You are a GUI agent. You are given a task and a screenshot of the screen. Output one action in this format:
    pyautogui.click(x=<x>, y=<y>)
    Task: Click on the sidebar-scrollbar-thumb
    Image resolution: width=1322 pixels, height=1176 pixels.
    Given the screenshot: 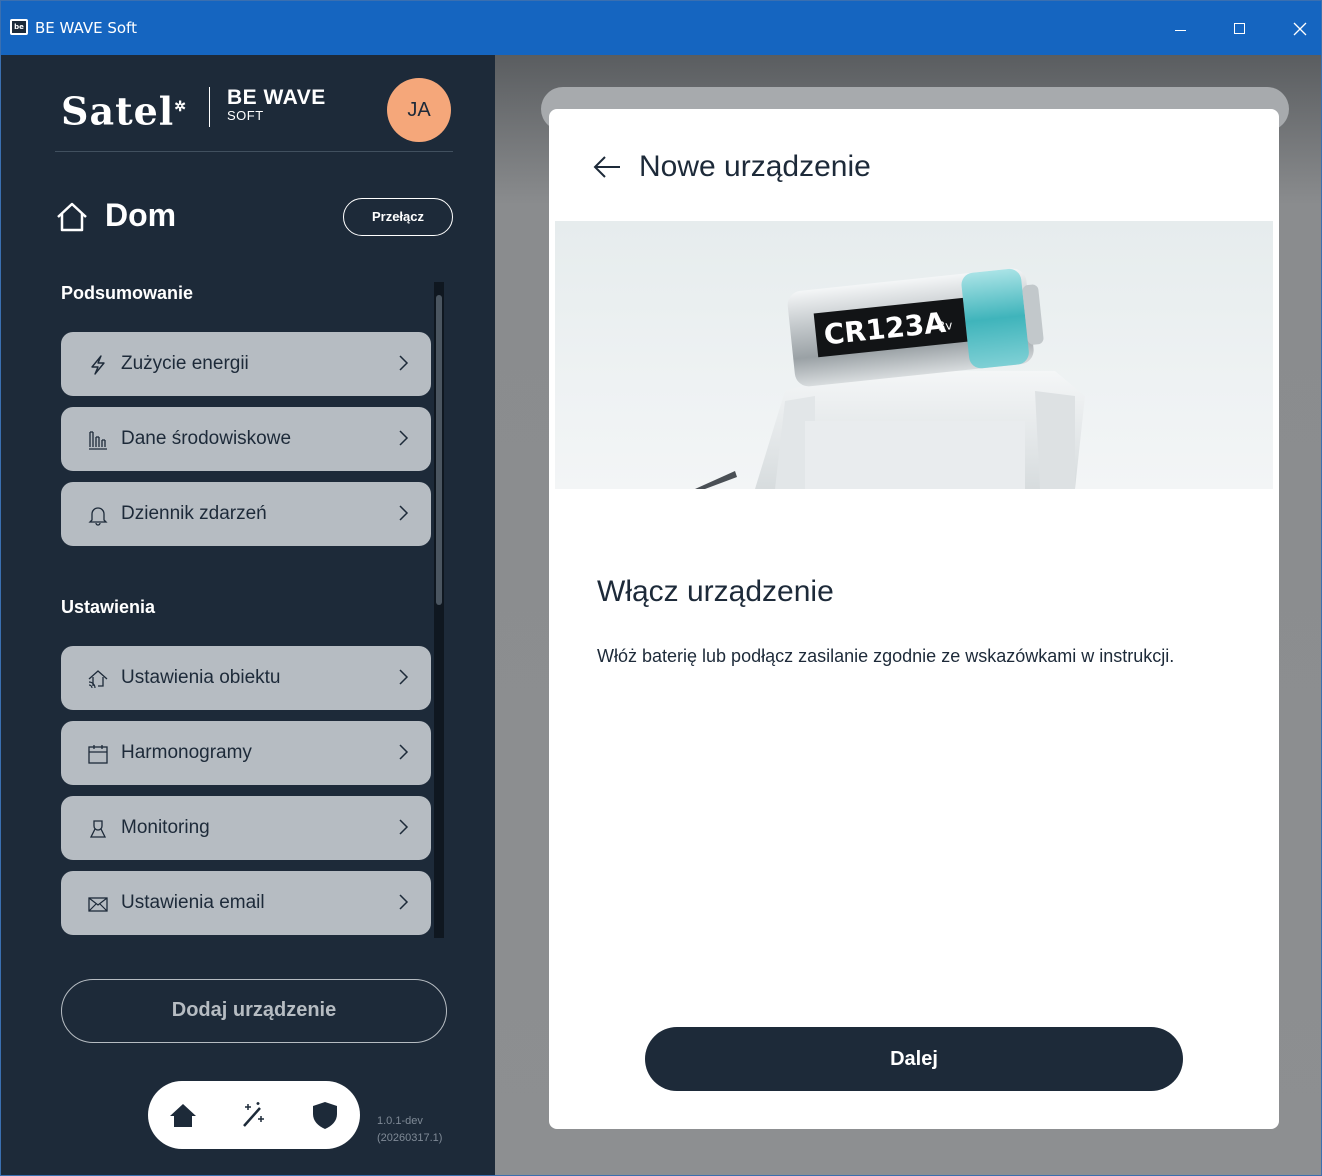 What is the action you would take?
    pyautogui.click(x=439, y=450)
    